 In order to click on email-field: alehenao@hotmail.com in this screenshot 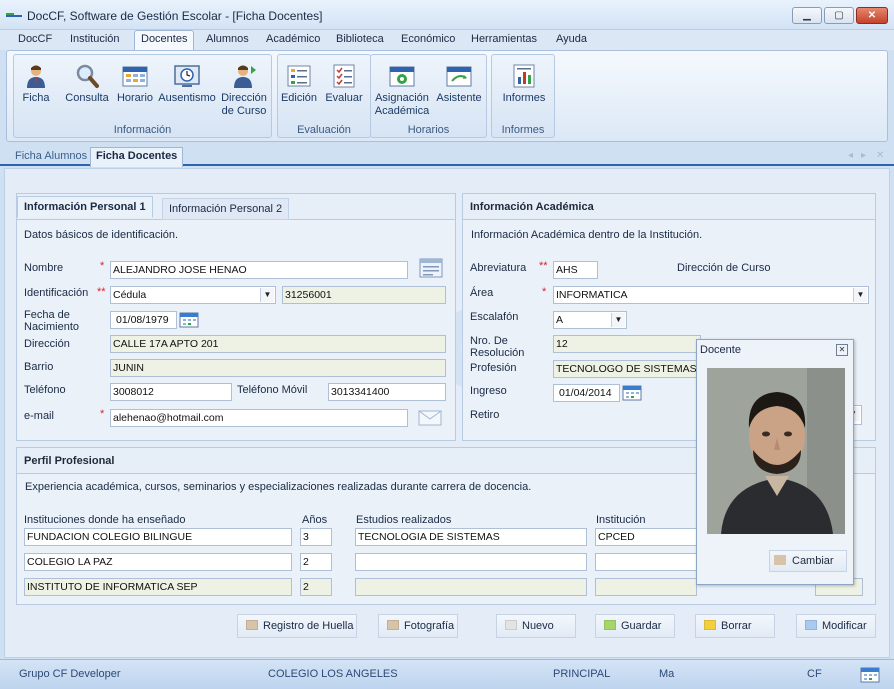, I will do `click(259, 418)`.